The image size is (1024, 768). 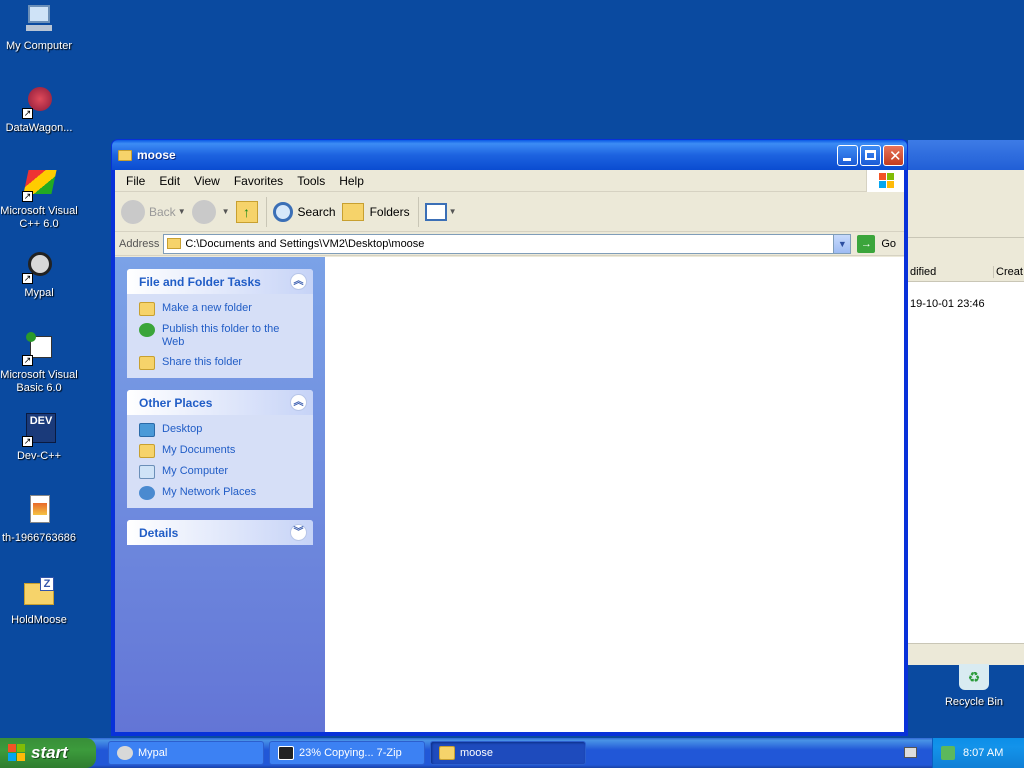 I want to click on mypal-icon, so click(x=125, y=753).